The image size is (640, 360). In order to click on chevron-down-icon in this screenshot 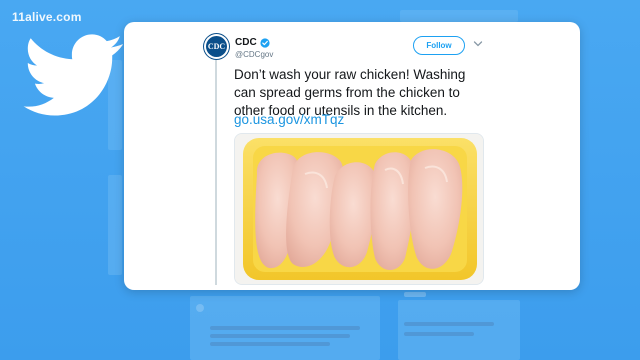, I will do `click(478, 44)`.